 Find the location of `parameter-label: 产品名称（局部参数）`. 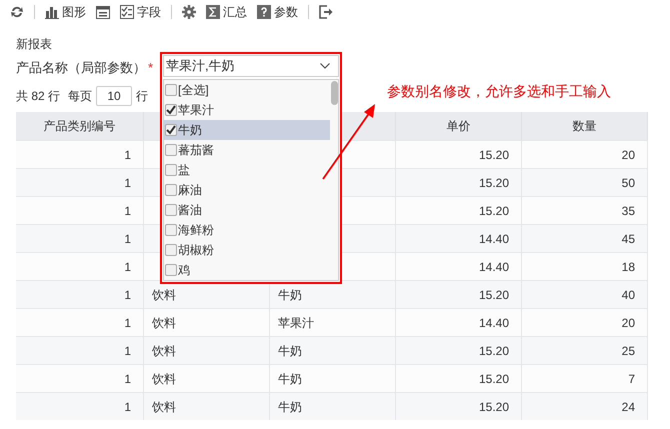

parameter-label: 产品名称（局部参数） is located at coordinates (81, 68).